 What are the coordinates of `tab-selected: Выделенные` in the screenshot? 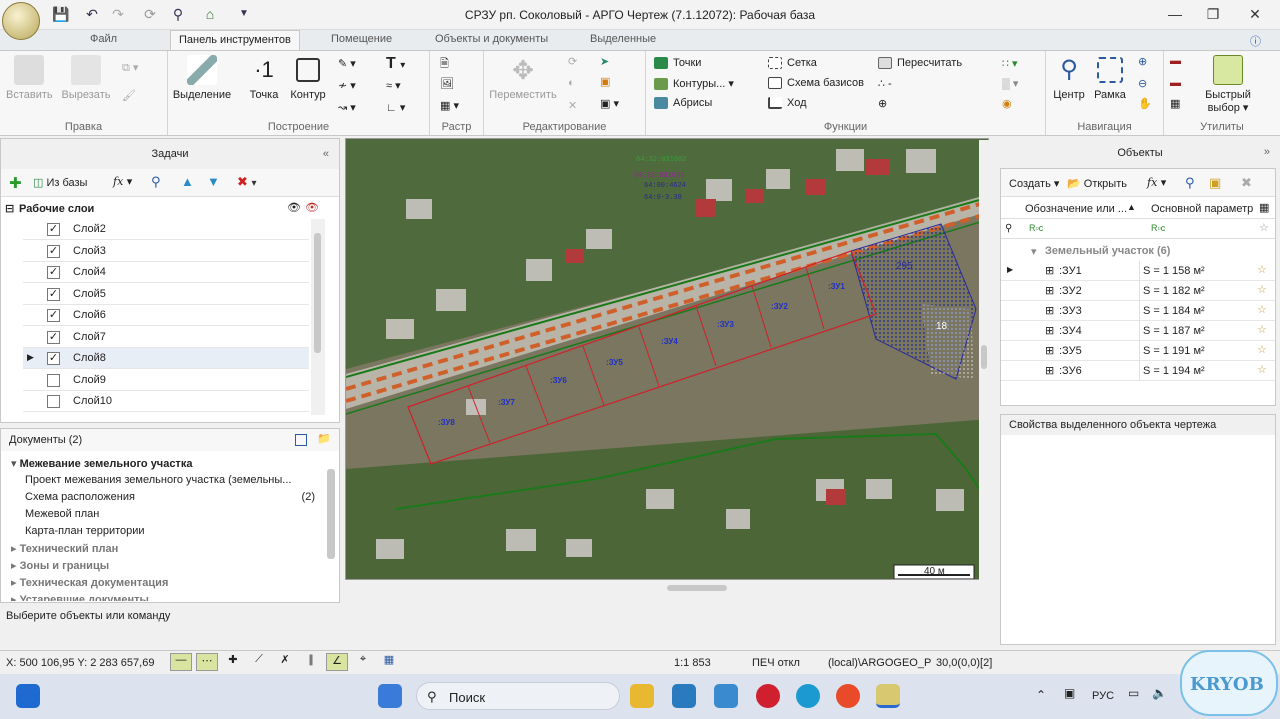 It's located at (623, 39).